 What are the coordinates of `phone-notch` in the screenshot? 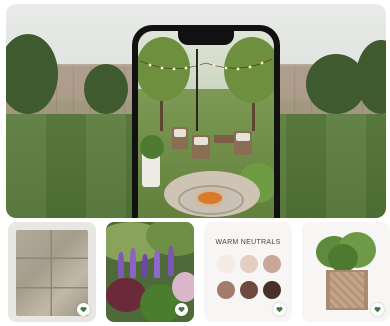 It's located at (206, 38).